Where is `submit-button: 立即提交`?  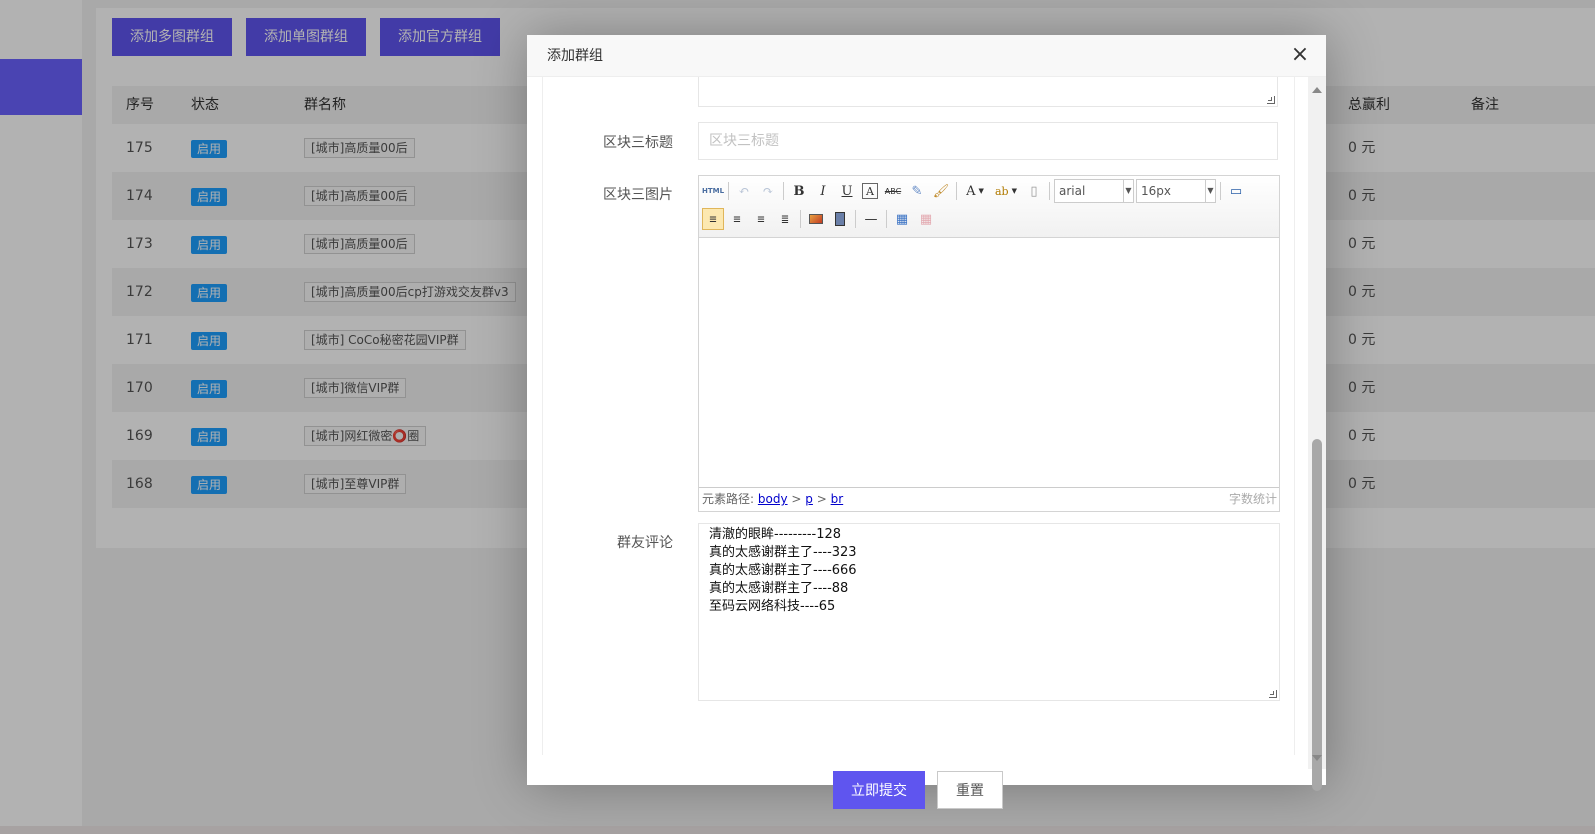 submit-button: 立即提交 is located at coordinates (879, 790).